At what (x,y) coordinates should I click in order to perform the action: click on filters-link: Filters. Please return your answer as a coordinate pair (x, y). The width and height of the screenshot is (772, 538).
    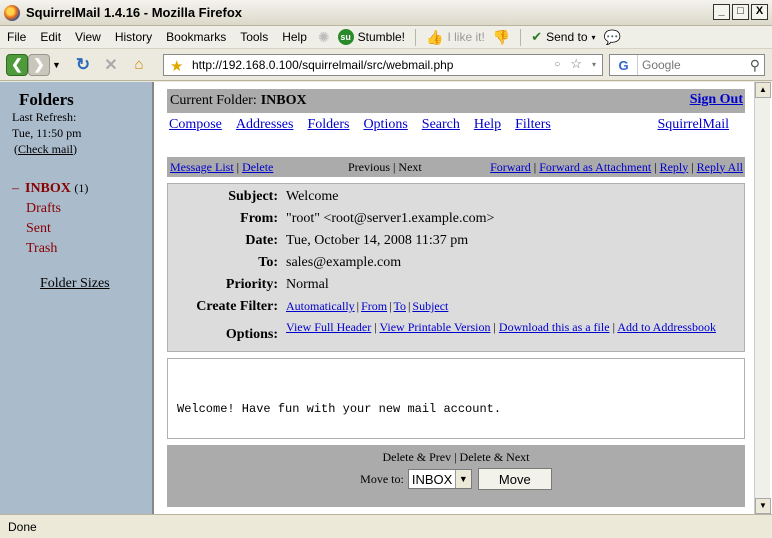
    Looking at the image, I should click on (533, 125).